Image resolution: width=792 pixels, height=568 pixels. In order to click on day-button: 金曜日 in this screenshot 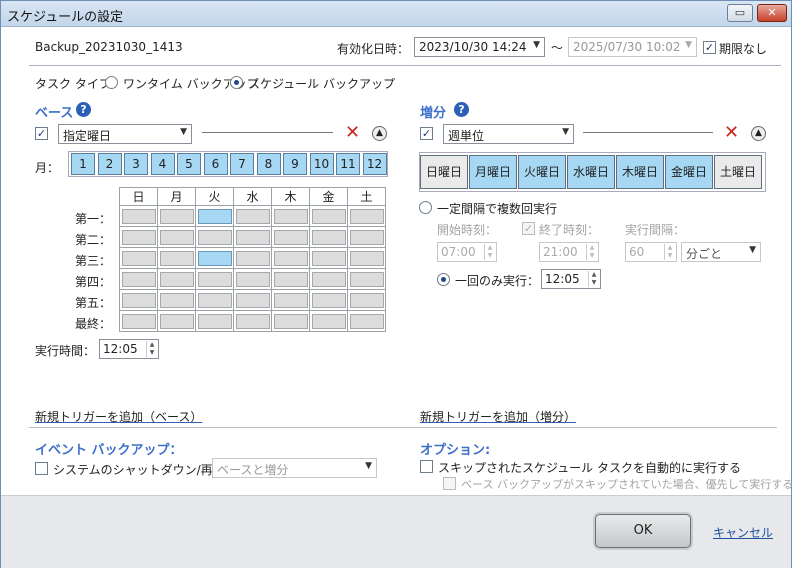, I will do `click(689, 172)`.